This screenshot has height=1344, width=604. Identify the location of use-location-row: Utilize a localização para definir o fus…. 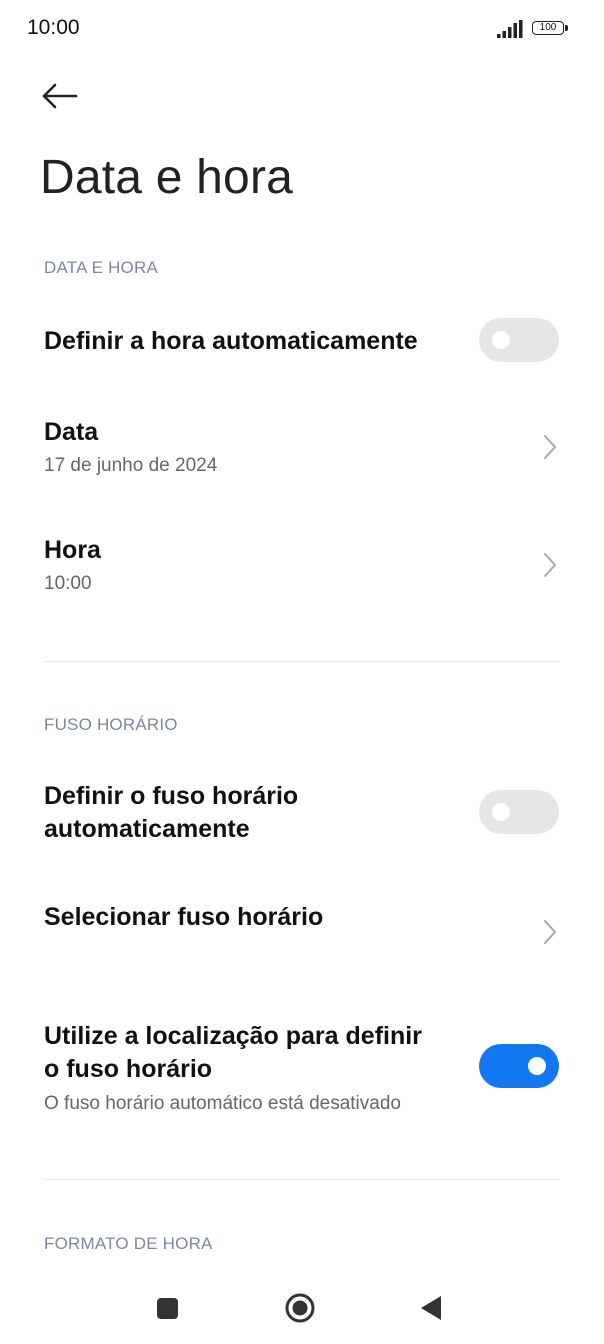
(302, 1070).